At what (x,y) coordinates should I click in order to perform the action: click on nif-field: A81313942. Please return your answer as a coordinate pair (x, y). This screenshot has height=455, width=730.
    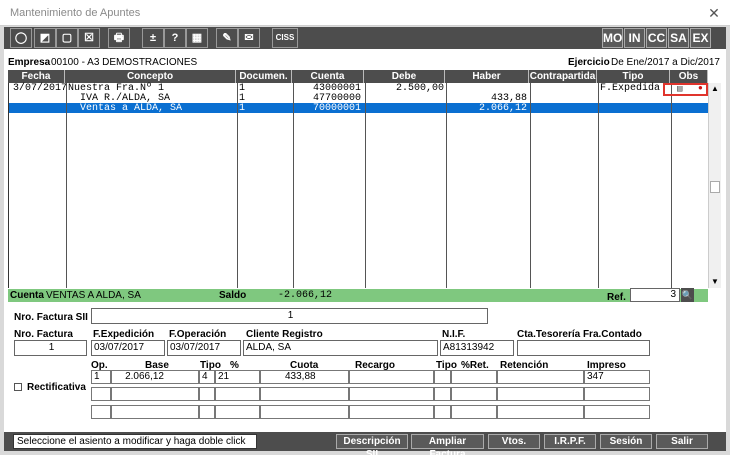
    Looking at the image, I should click on (477, 348).